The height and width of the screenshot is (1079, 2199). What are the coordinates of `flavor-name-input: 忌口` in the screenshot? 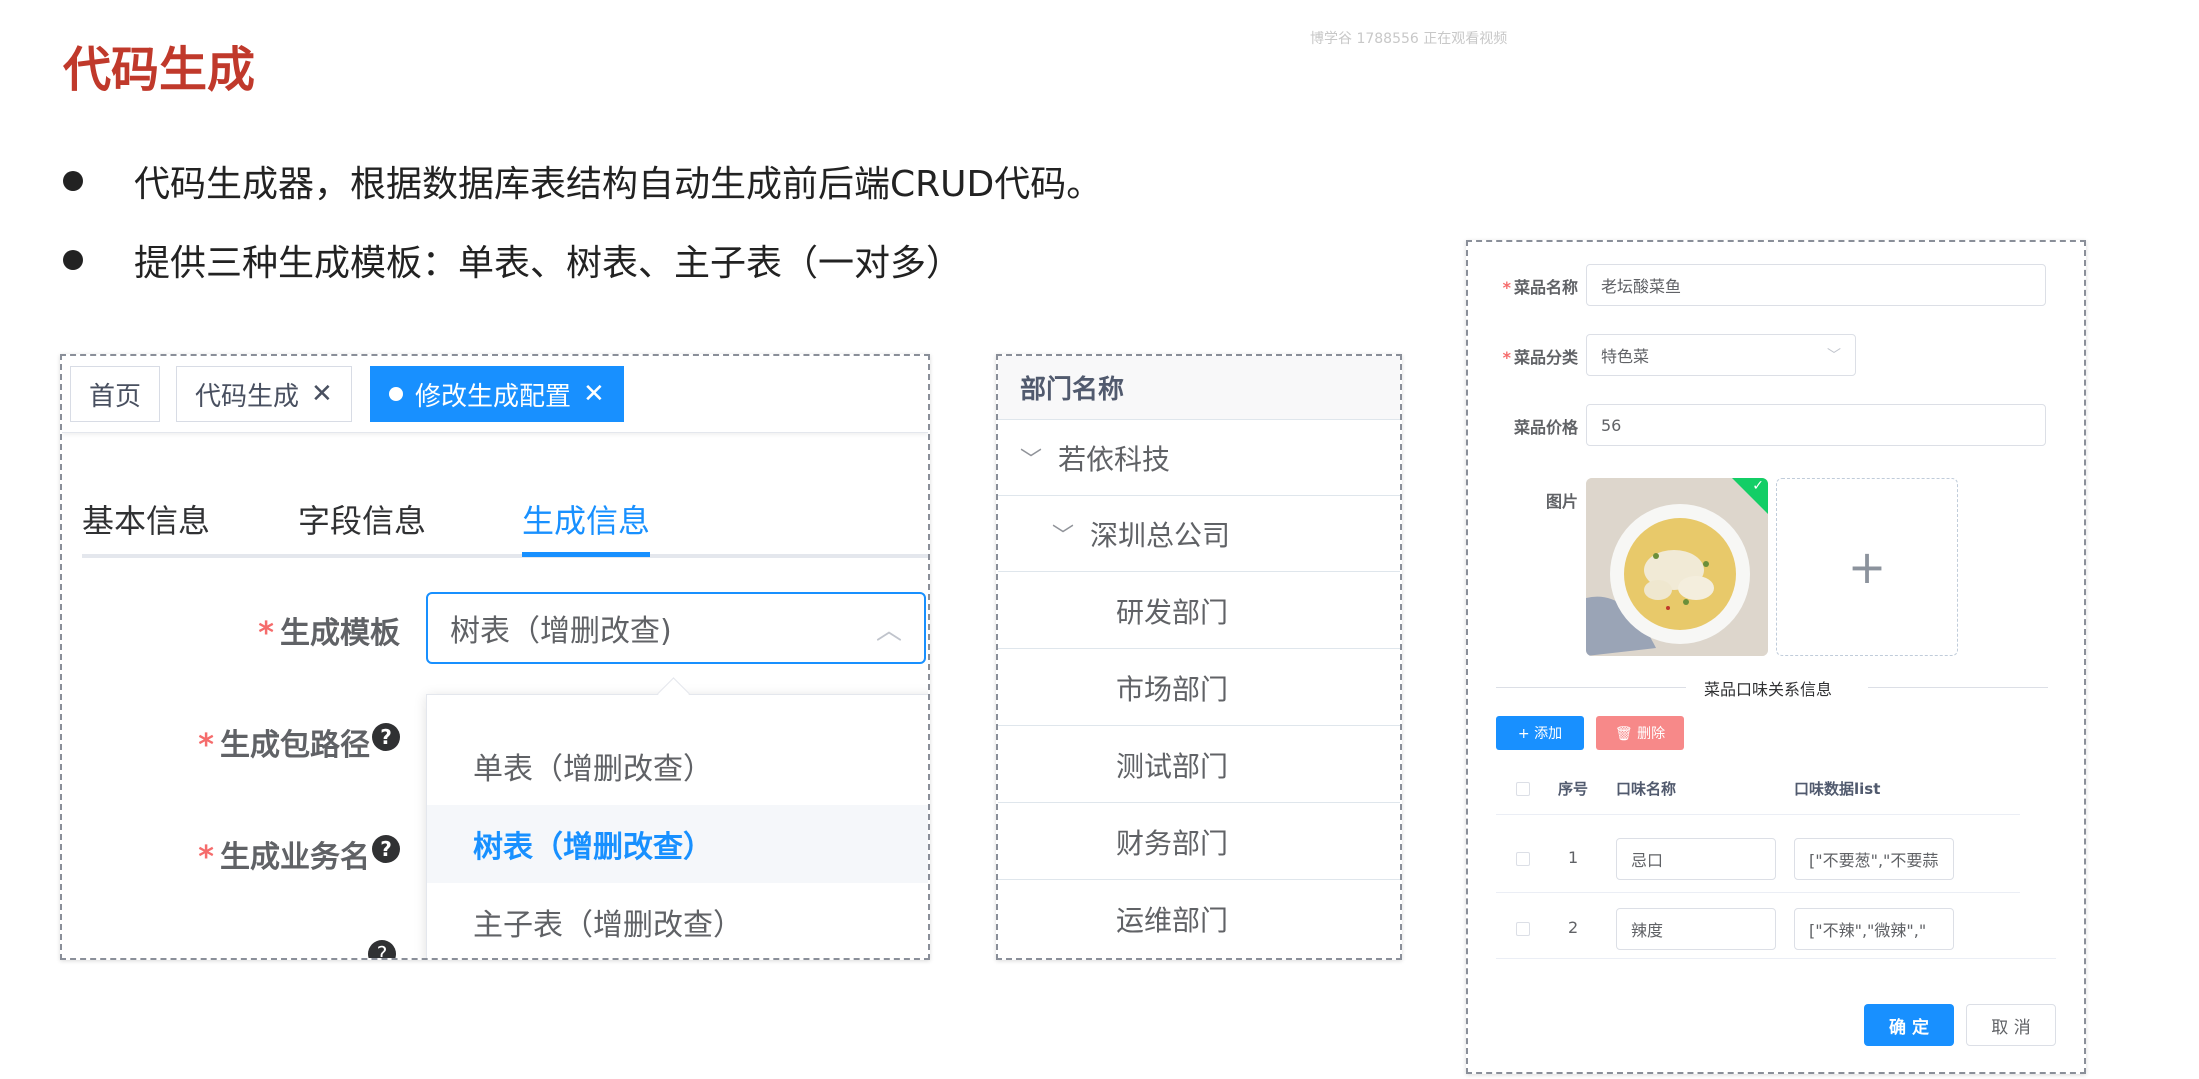 It's located at (1696, 859).